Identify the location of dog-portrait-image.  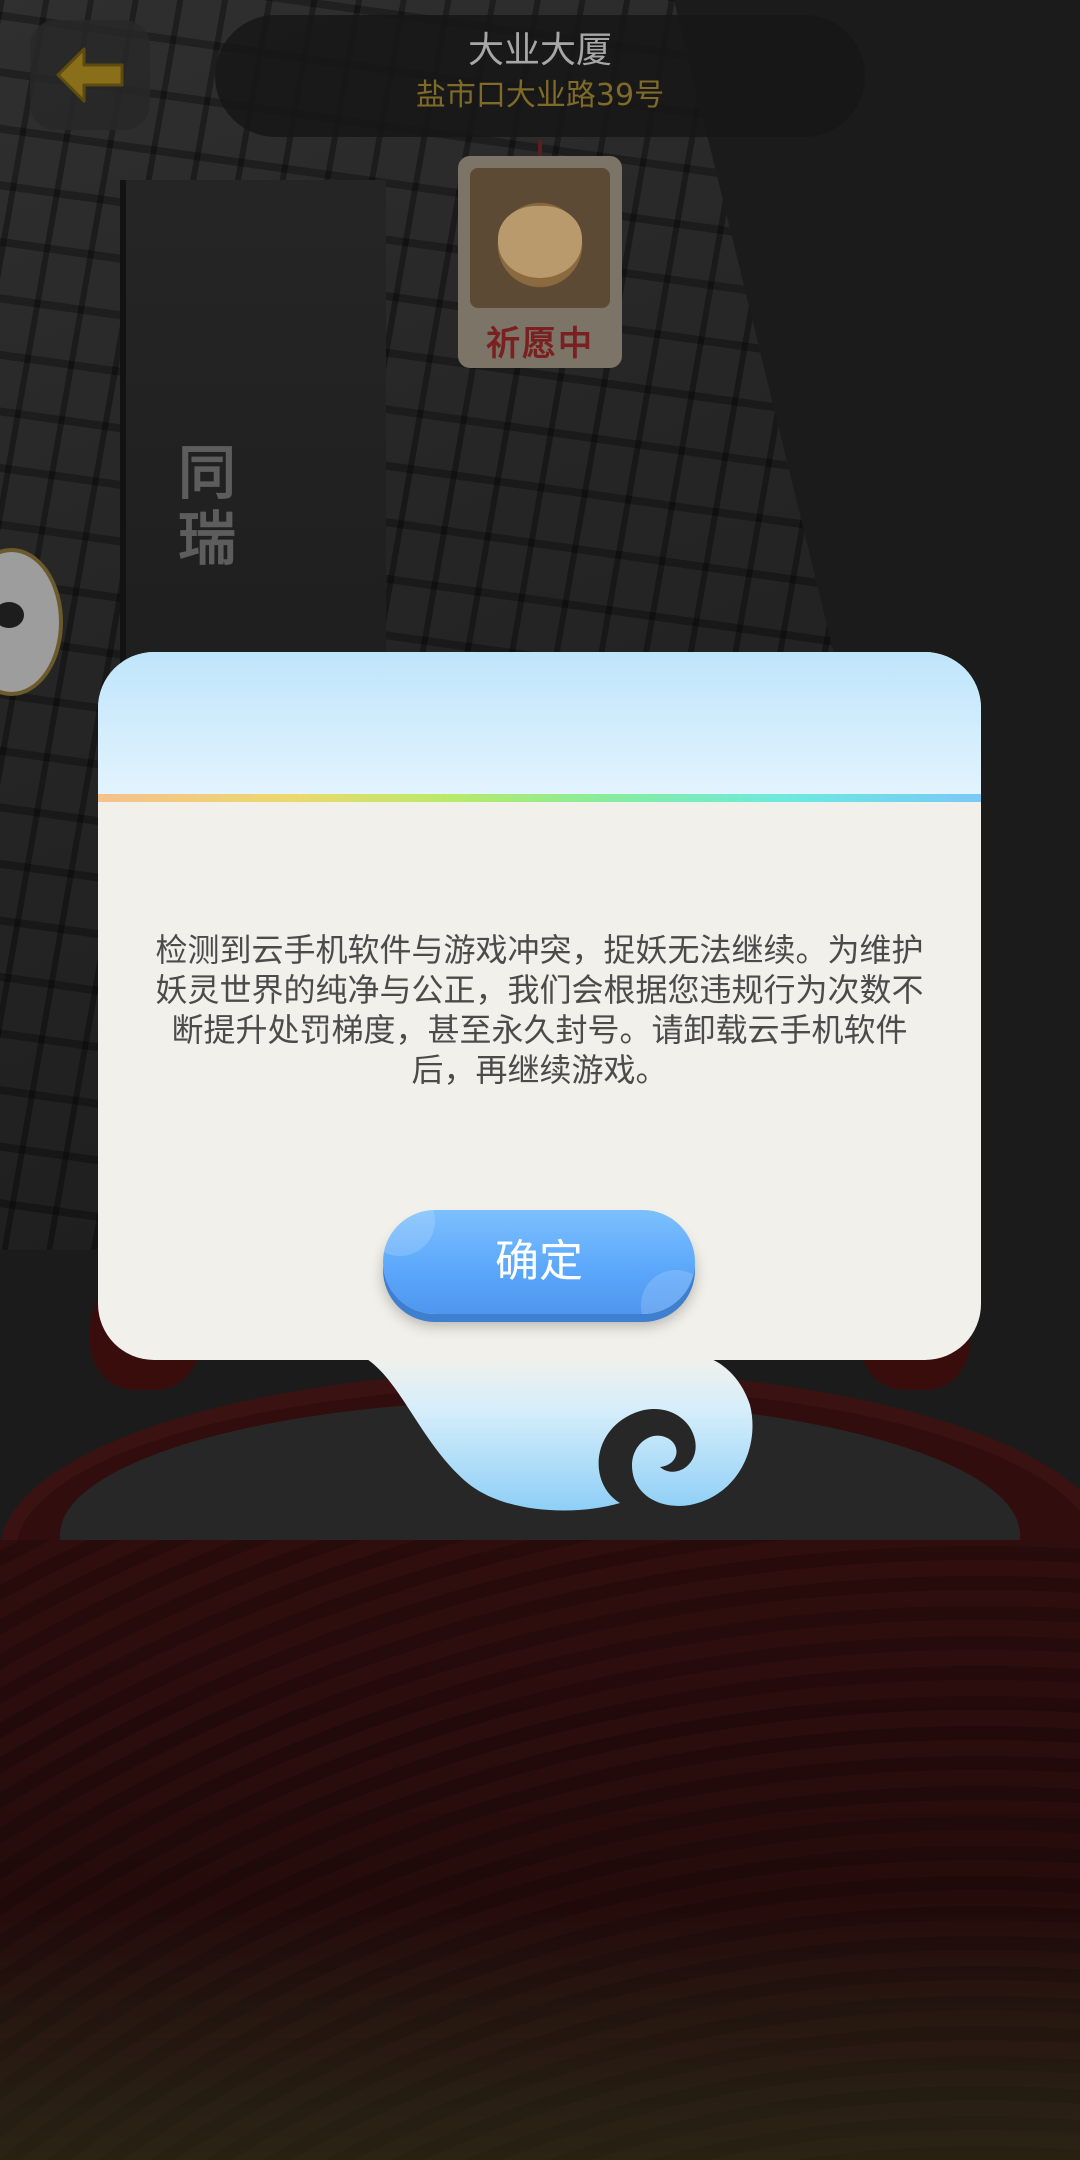
(540, 238).